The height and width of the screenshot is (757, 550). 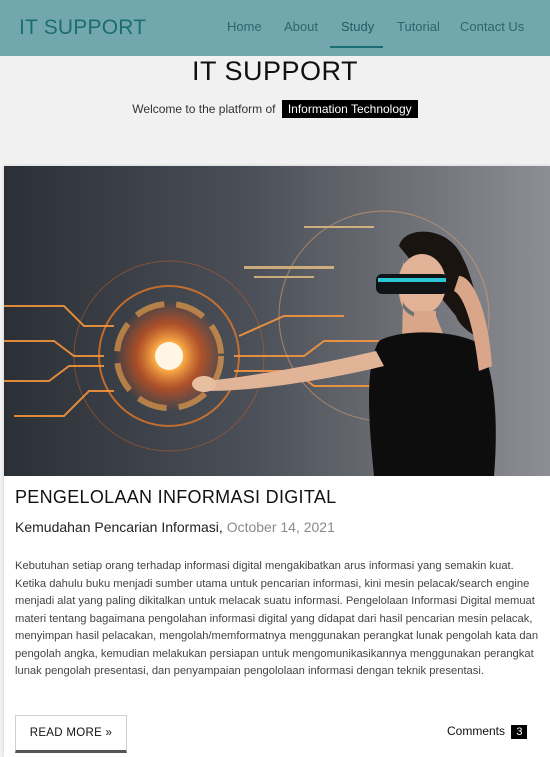 I want to click on welcome-tag: Information Technology, so click(x=349, y=109).